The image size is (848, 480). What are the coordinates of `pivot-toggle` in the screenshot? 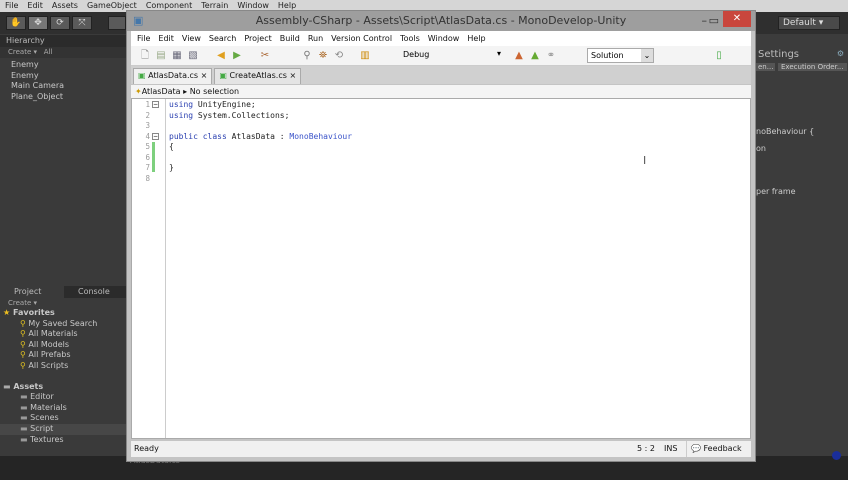 It's located at (117, 23).